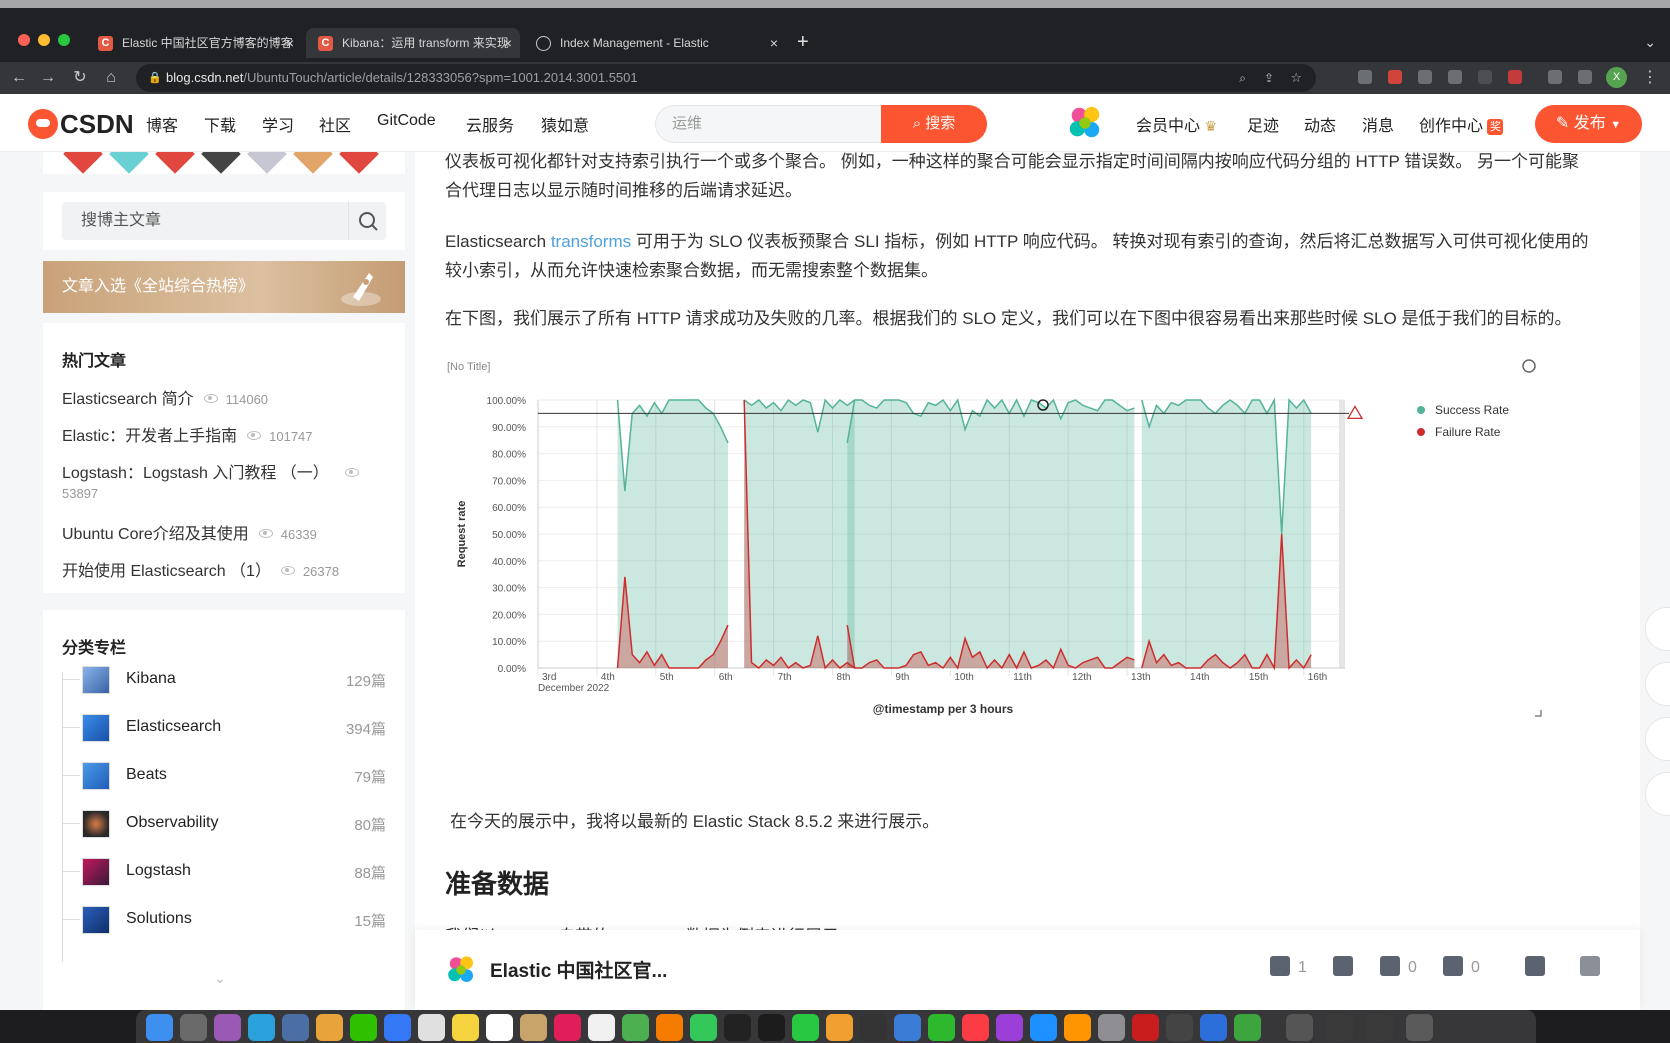 The width and height of the screenshot is (1670, 1043). Describe the element at coordinates (1145, 1027) in the screenshot. I see `acrobat-icon` at that location.